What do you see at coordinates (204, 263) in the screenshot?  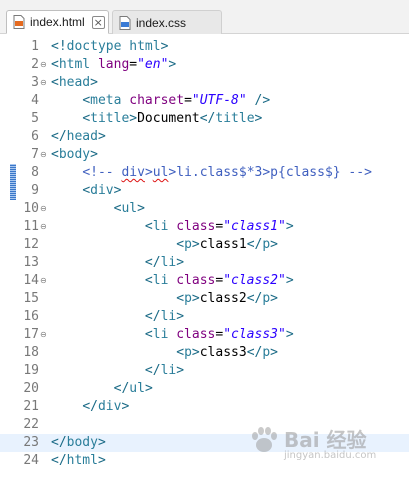 I see `code-line: 13 </li>` at bounding box center [204, 263].